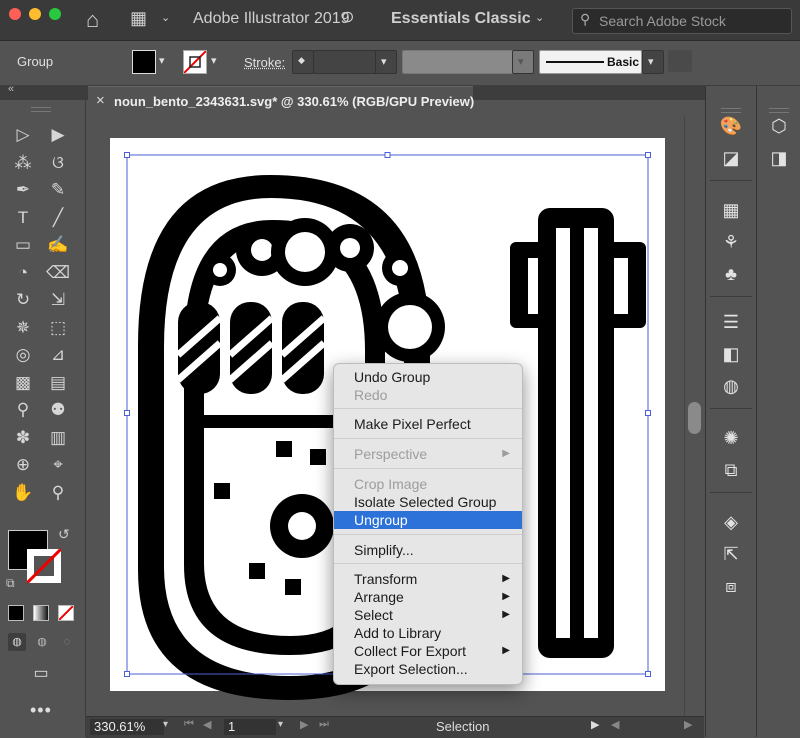 This screenshot has height=738, width=800. What do you see at coordinates (615, 724) in the screenshot?
I see `scroll-left-icon: ◀` at bounding box center [615, 724].